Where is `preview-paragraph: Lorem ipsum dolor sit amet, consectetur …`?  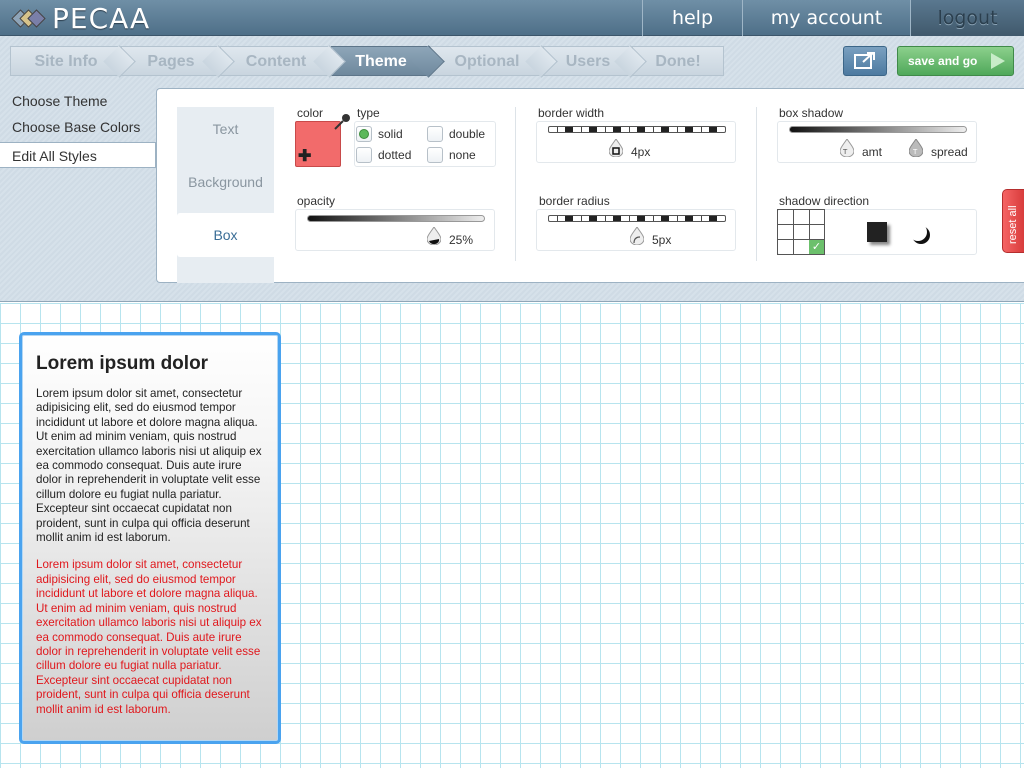 preview-paragraph: Lorem ipsum dolor sit amet, consectetur … is located at coordinates (149, 466).